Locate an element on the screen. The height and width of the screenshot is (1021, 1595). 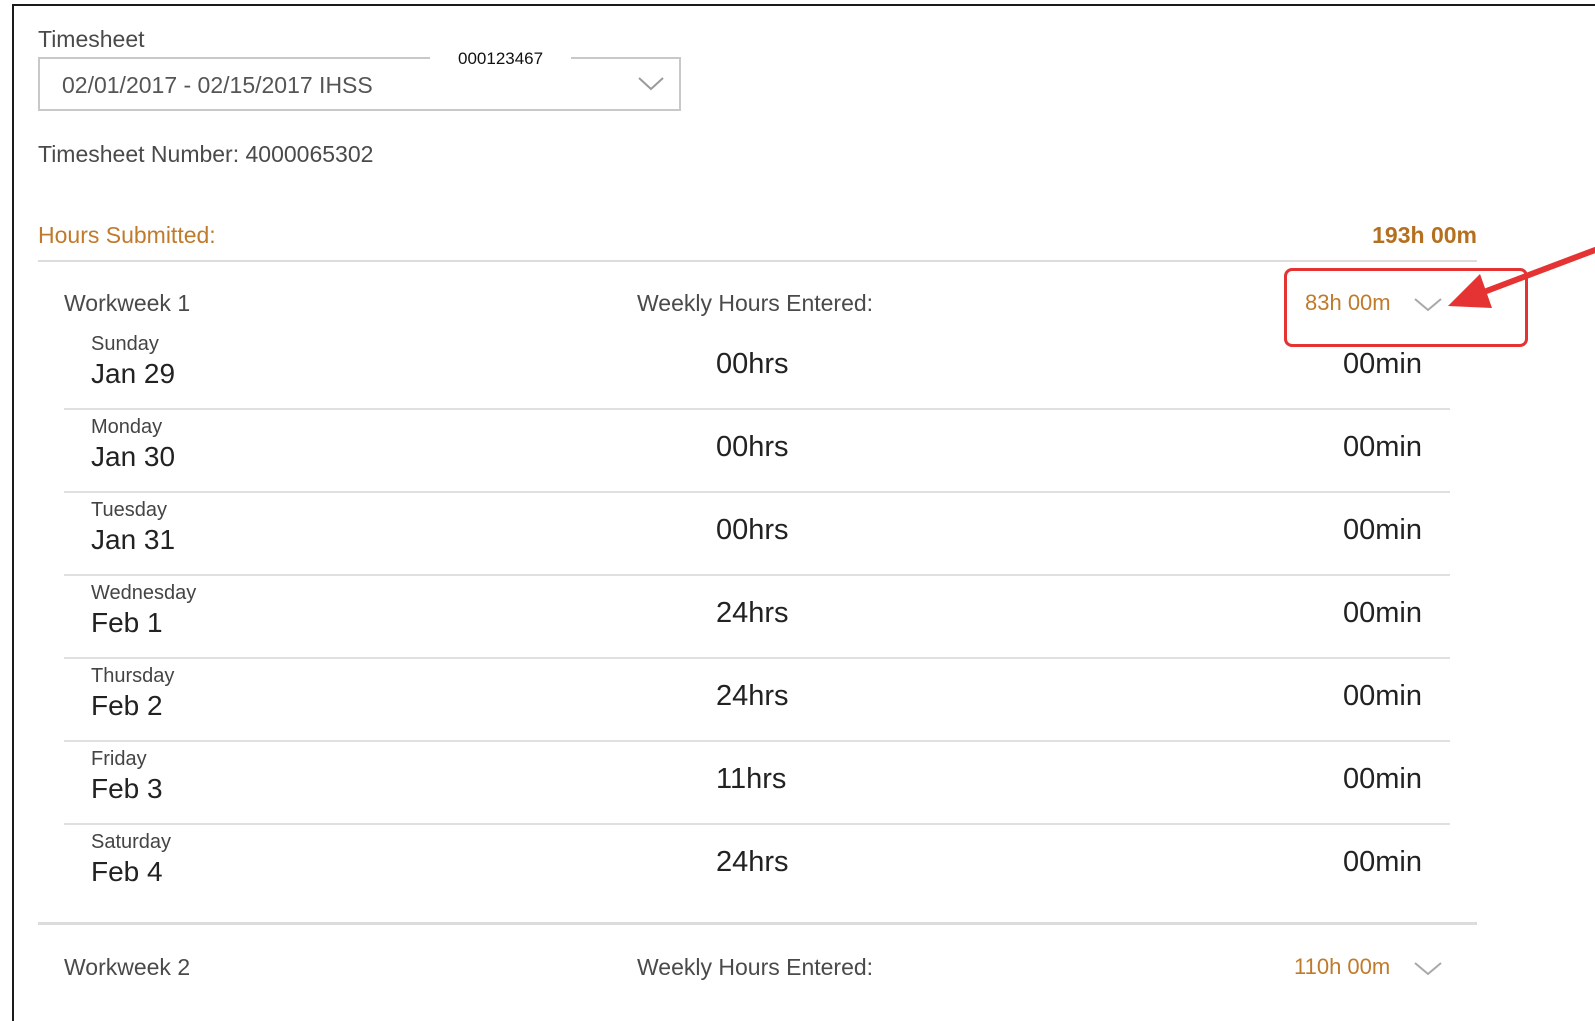
day-name: Monday is located at coordinates (127, 427).